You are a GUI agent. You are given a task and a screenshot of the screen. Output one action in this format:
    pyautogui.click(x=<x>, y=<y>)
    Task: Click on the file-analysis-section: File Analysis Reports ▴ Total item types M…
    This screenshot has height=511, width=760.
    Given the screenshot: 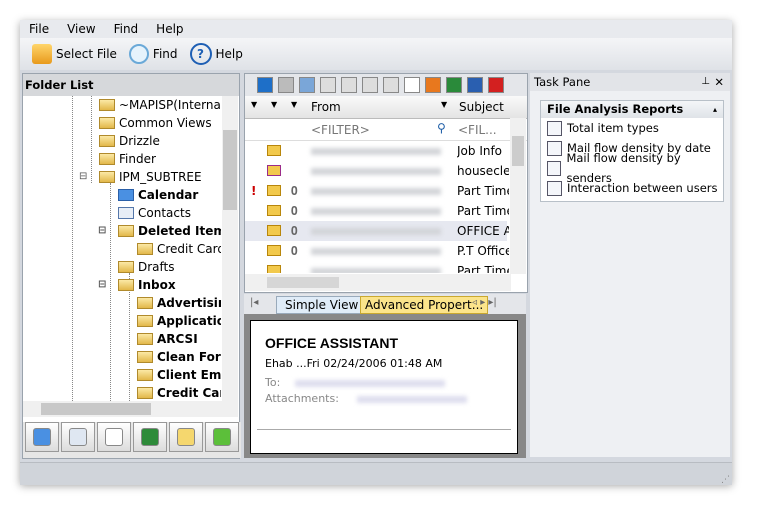 What is the action you would take?
    pyautogui.click(x=632, y=151)
    